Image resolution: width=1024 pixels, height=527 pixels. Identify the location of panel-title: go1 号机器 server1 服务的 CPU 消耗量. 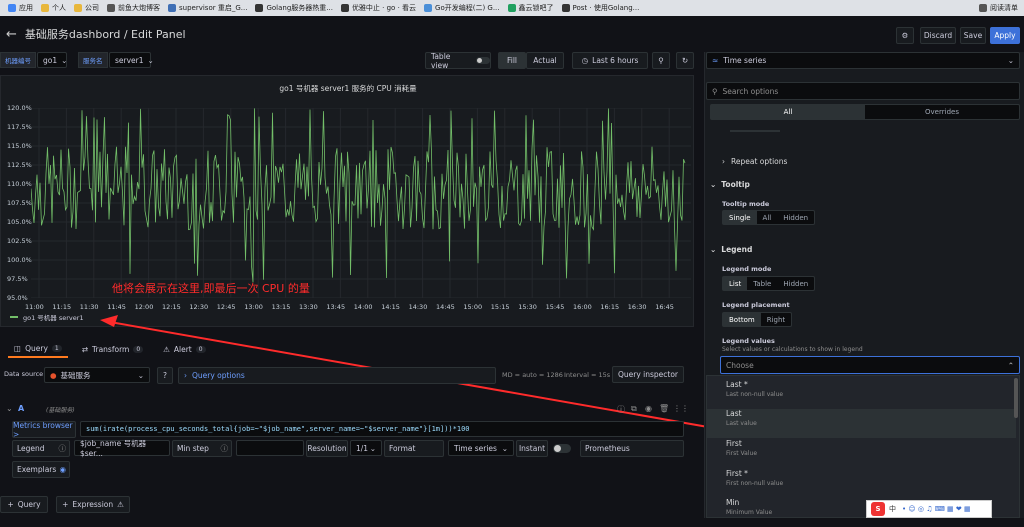
(348, 88).